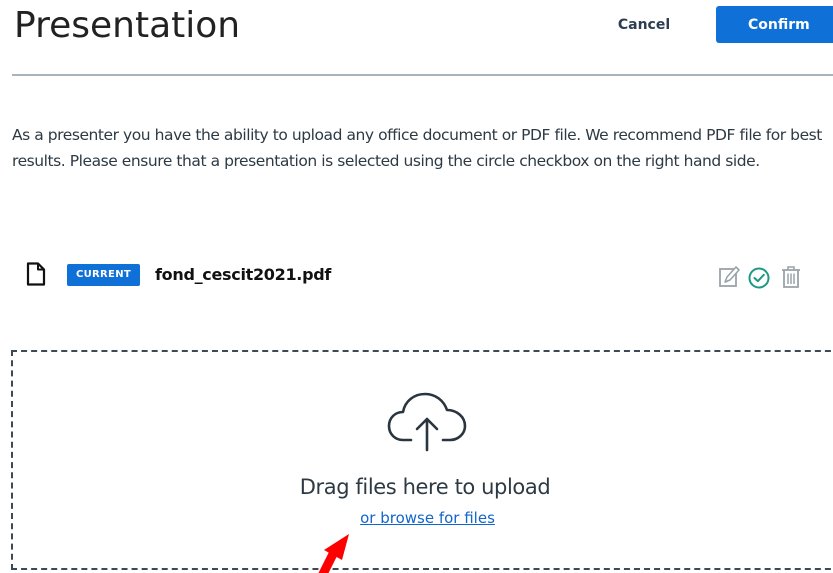 The width and height of the screenshot is (833, 573). I want to click on file-name: fond_cescit2021.pdf, so click(243, 274).